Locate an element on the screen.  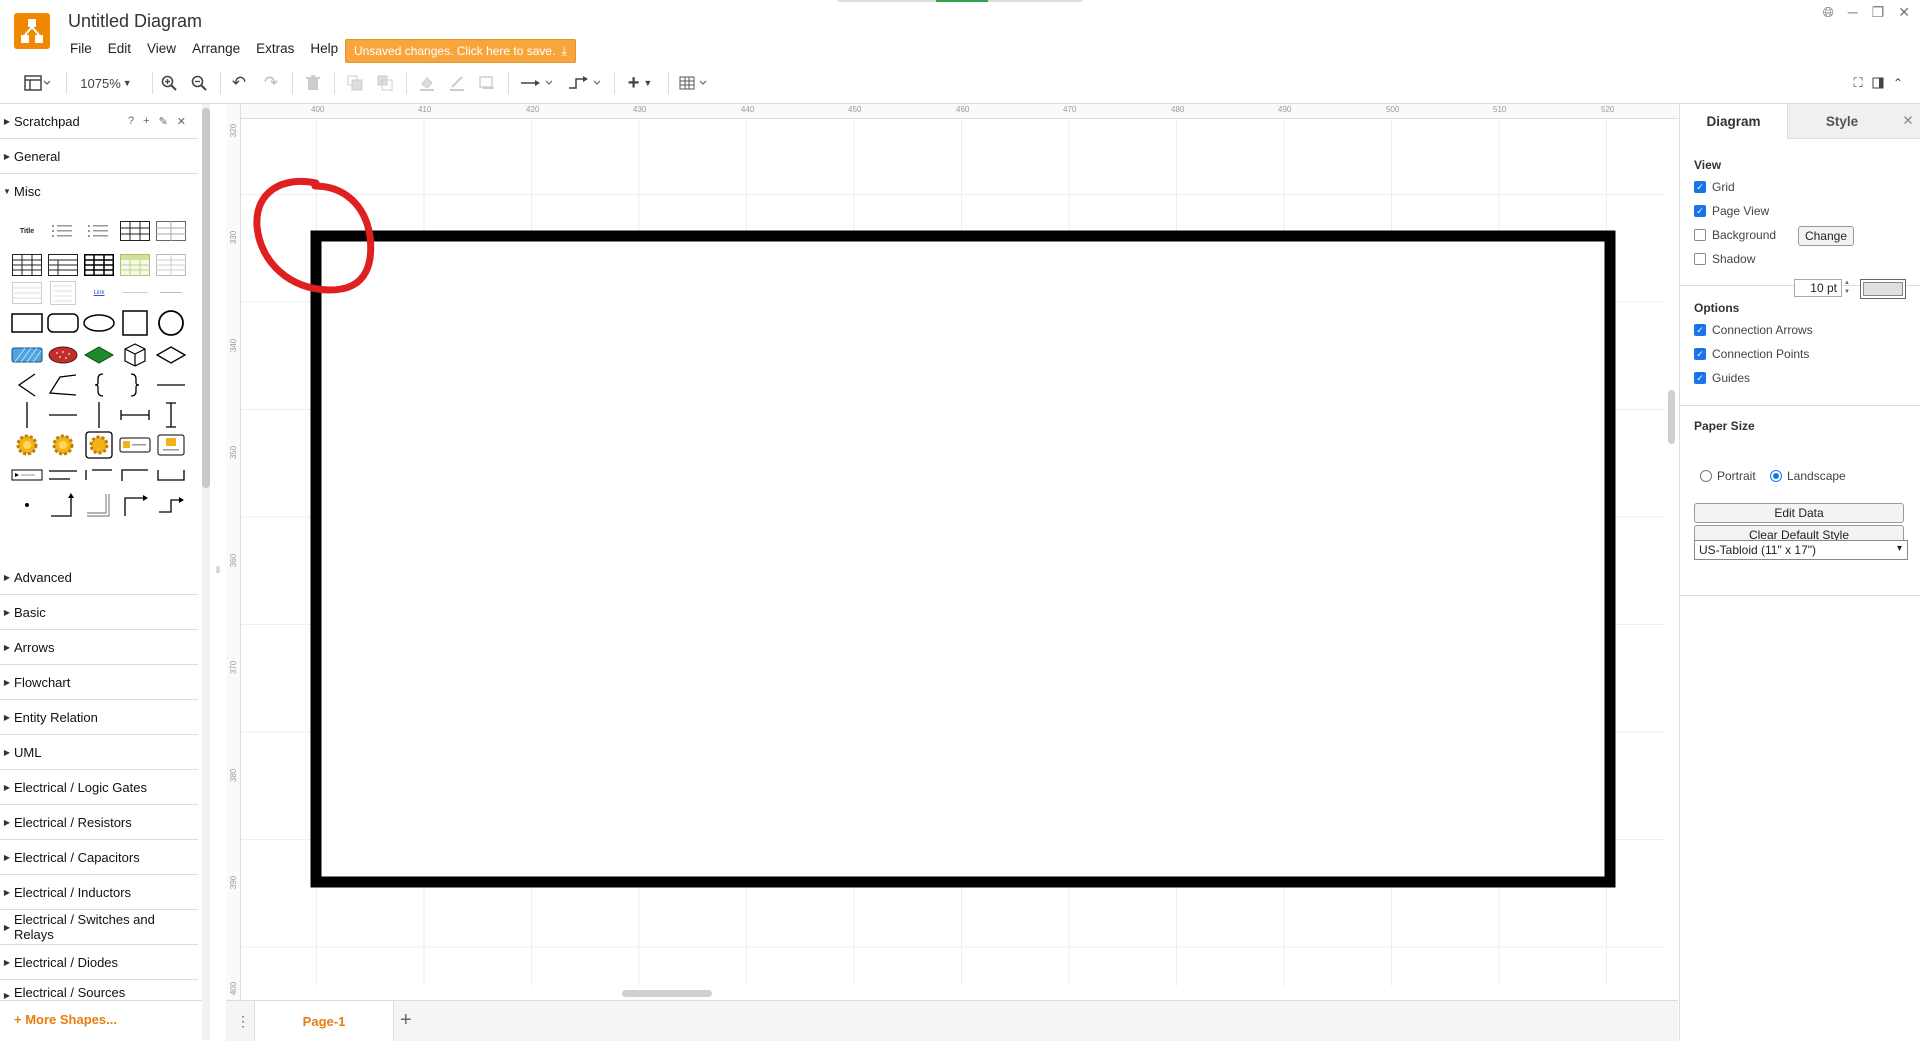
portrait-radio: Portrait is located at coordinates (1728, 476).